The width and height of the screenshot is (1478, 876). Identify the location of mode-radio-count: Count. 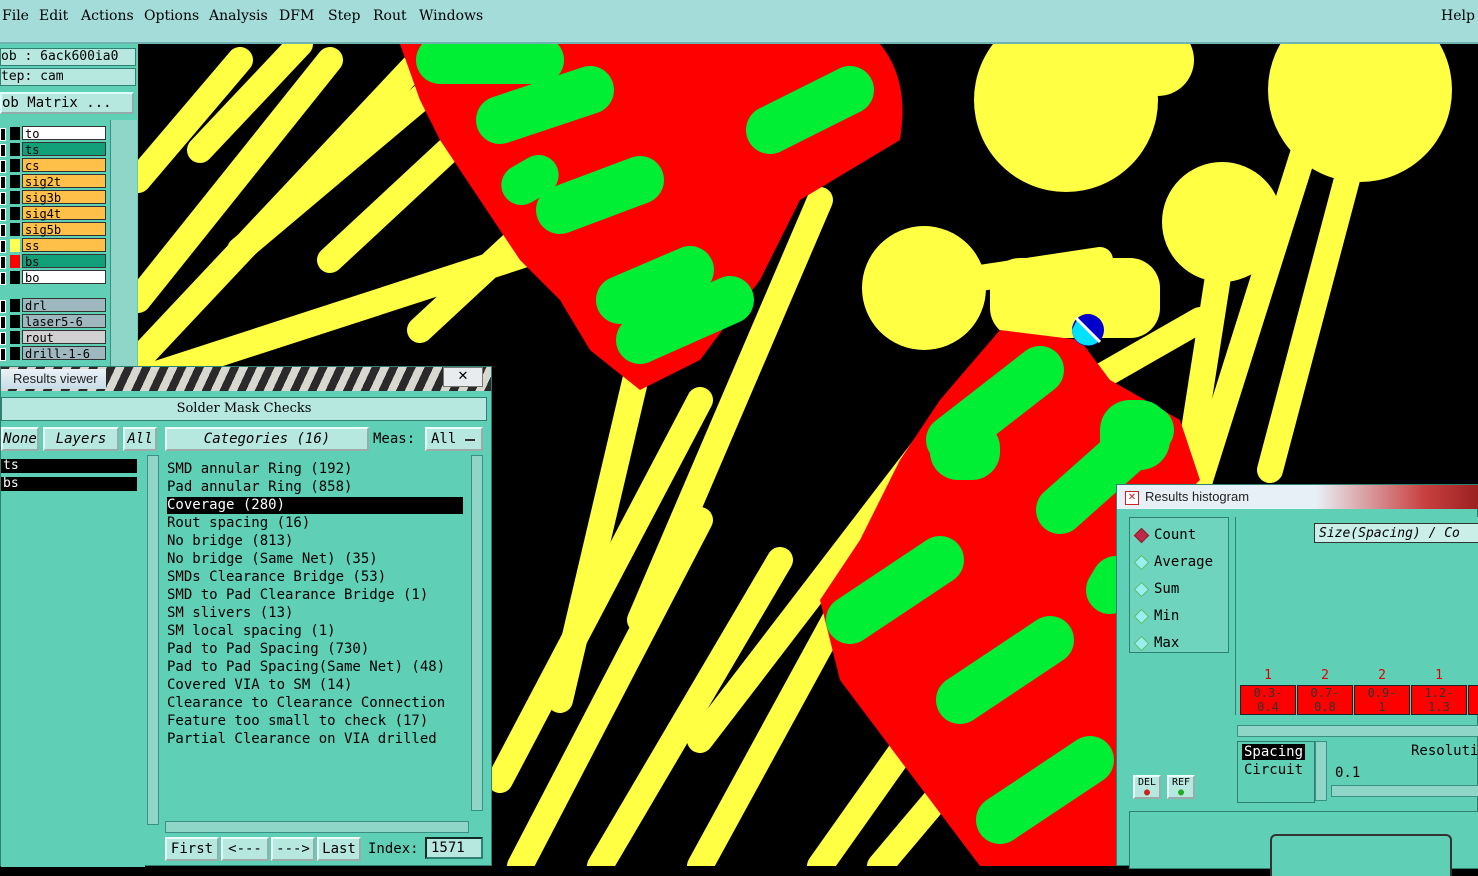
(1179, 535).